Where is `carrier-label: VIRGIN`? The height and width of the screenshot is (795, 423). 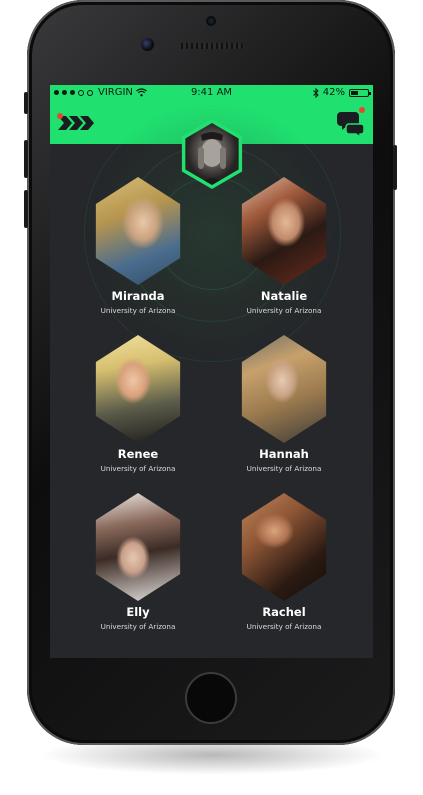
carrier-label: VIRGIN is located at coordinates (115, 92).